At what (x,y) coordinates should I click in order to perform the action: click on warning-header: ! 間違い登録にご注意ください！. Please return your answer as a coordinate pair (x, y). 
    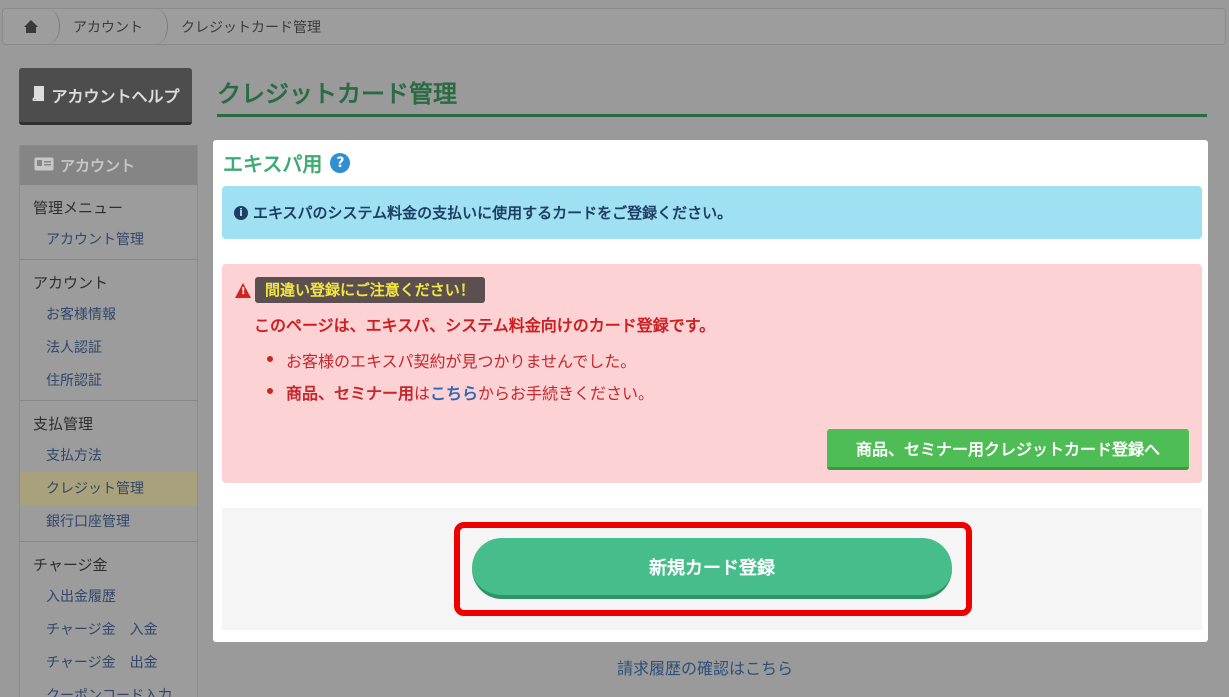
    Looking at the image, I should click on (360, 290).